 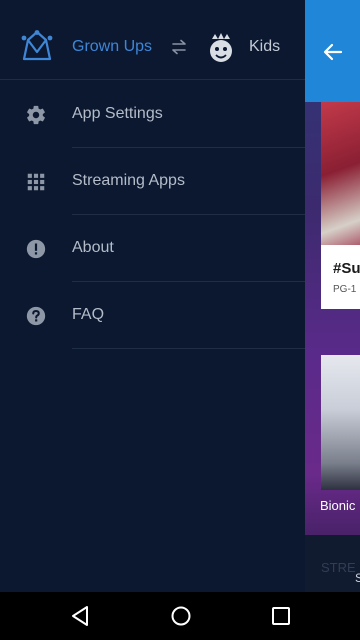 What do you see at coordinates (128, 180) in the screenshot?
I see `menu-item-label: Streaming Apps` at bounding box center [128, 180].